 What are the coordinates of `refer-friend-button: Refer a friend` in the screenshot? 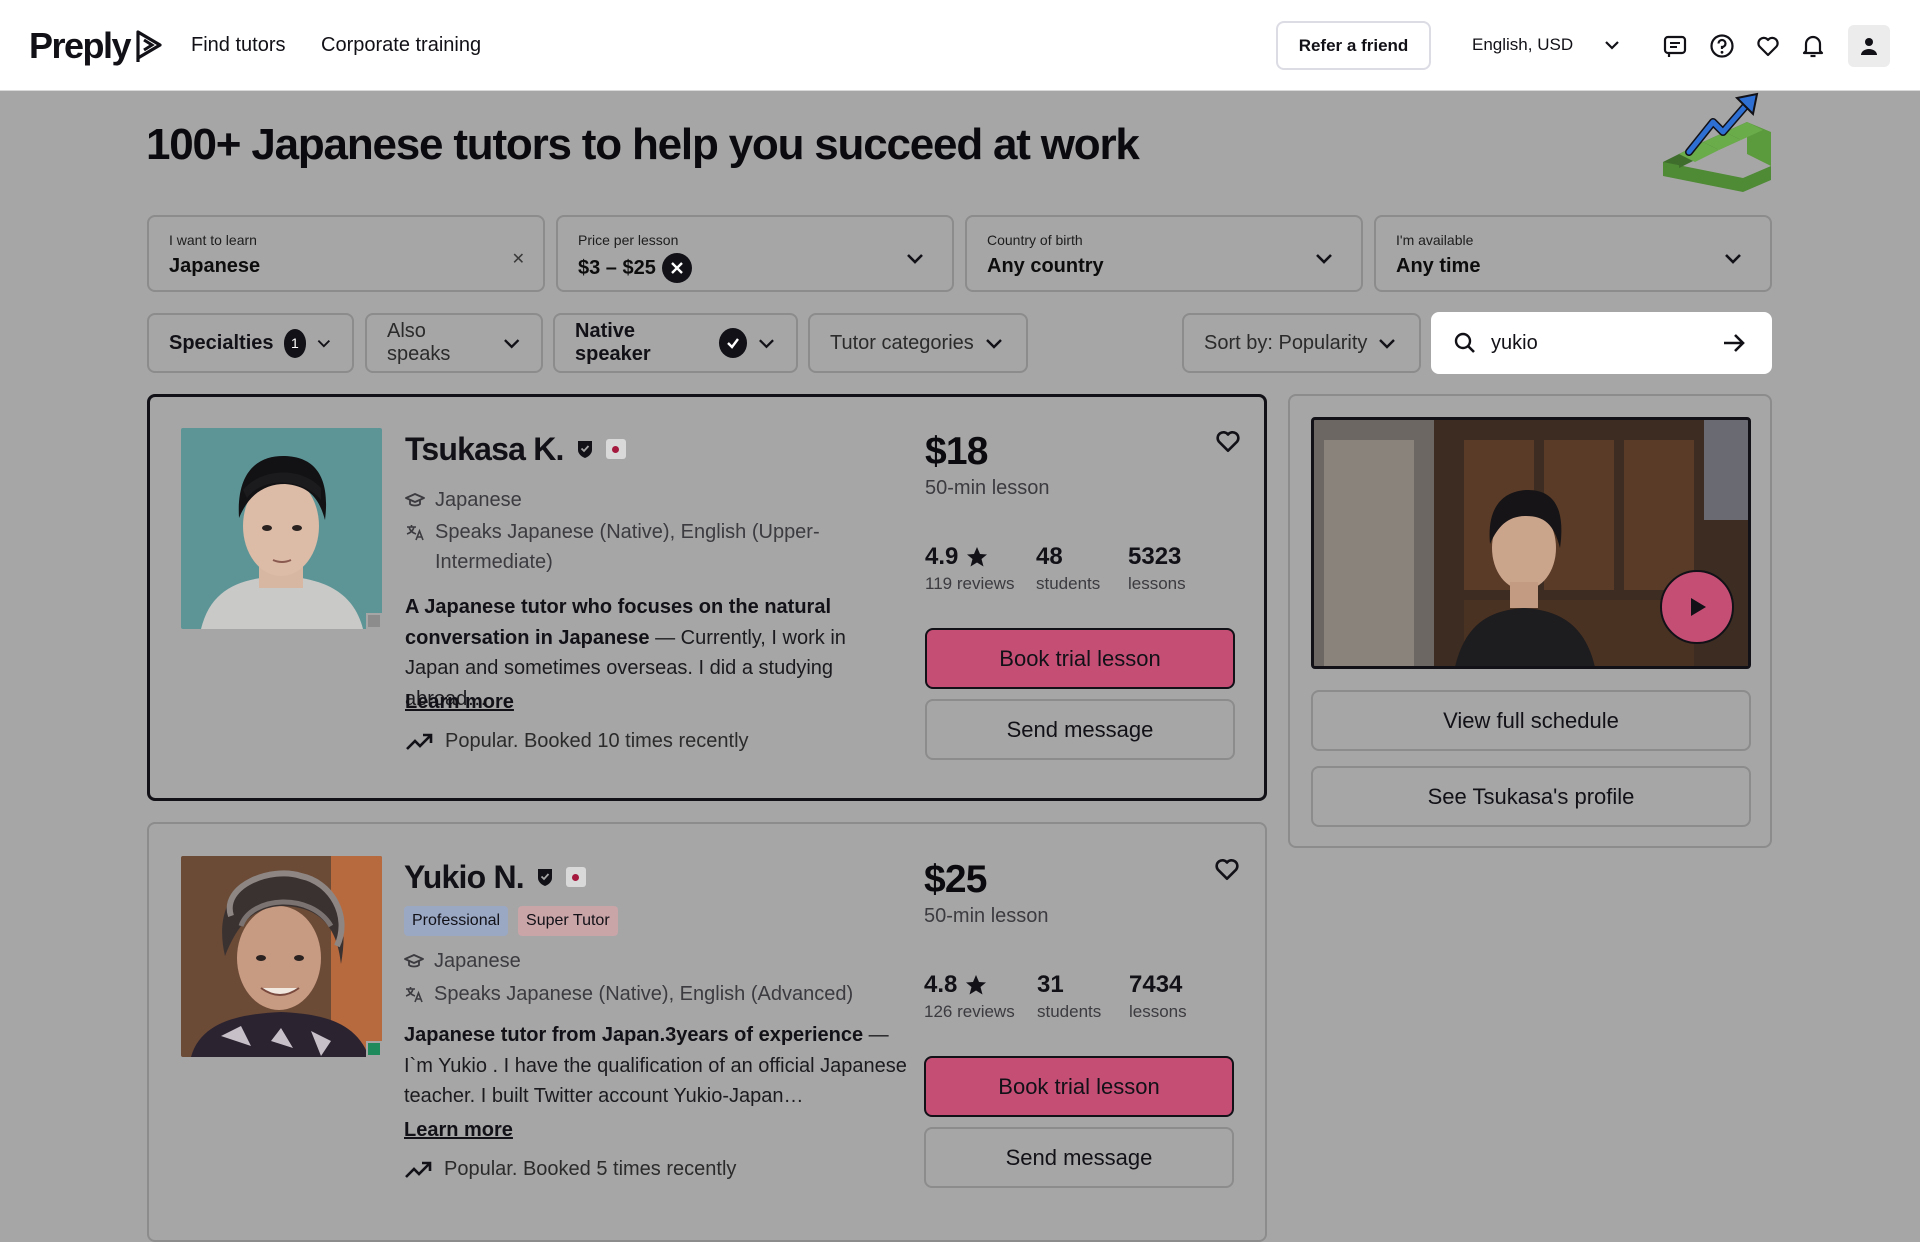 It's located at (1353, 45).